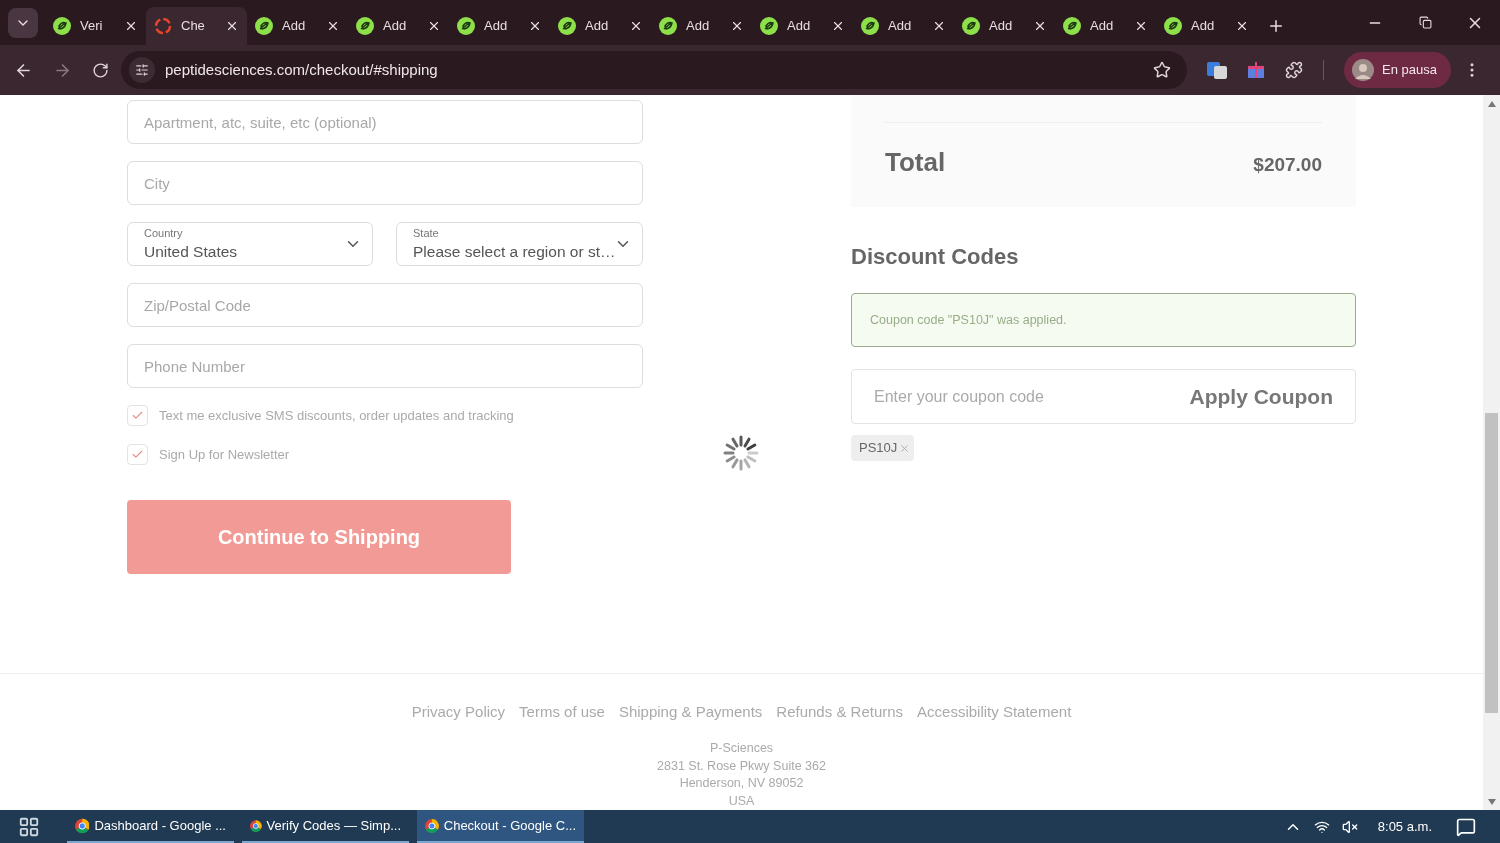  Describe the element at coordinates (1491, 104) in the screenshot. I see `scroll-up-icon` at that location.